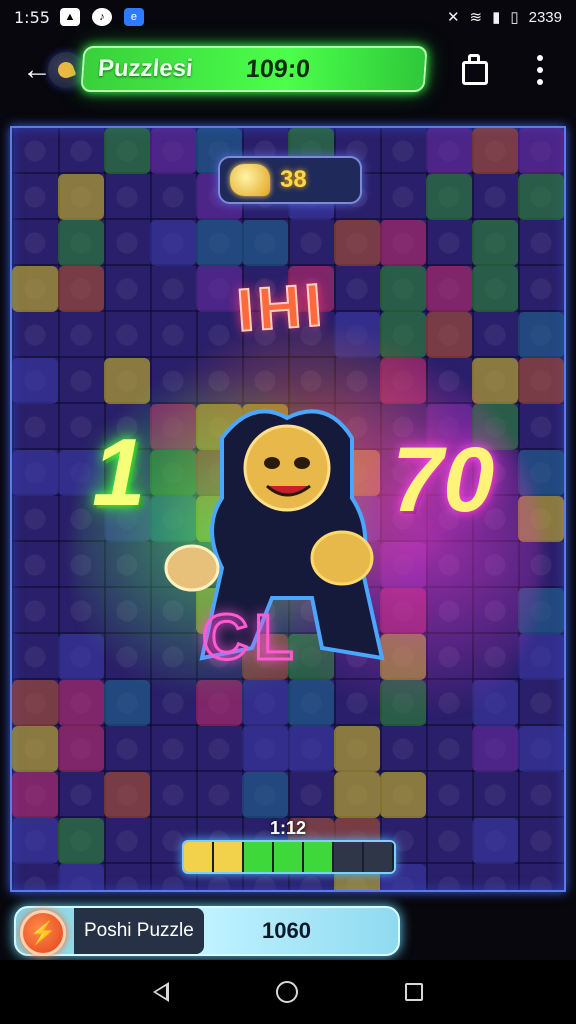  What do you see at coordinates (496, 17) in the screenshot?
I see `signal-icon: ▮` at bounding box center [496, 17].